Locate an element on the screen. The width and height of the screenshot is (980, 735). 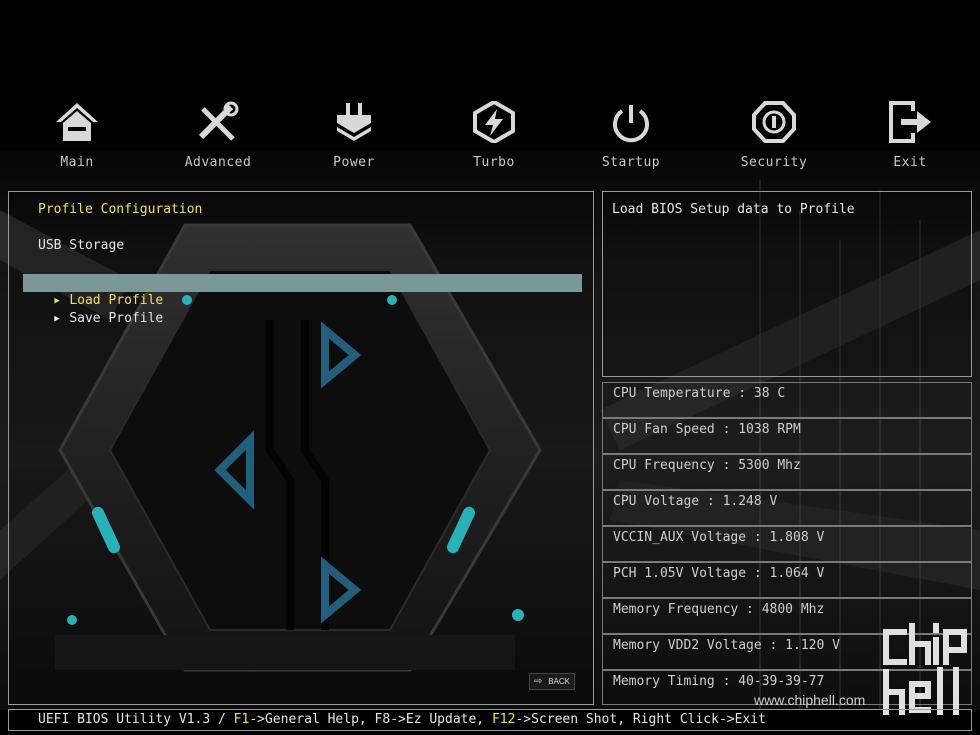
tools-icon is located at coordinates (218, 121).